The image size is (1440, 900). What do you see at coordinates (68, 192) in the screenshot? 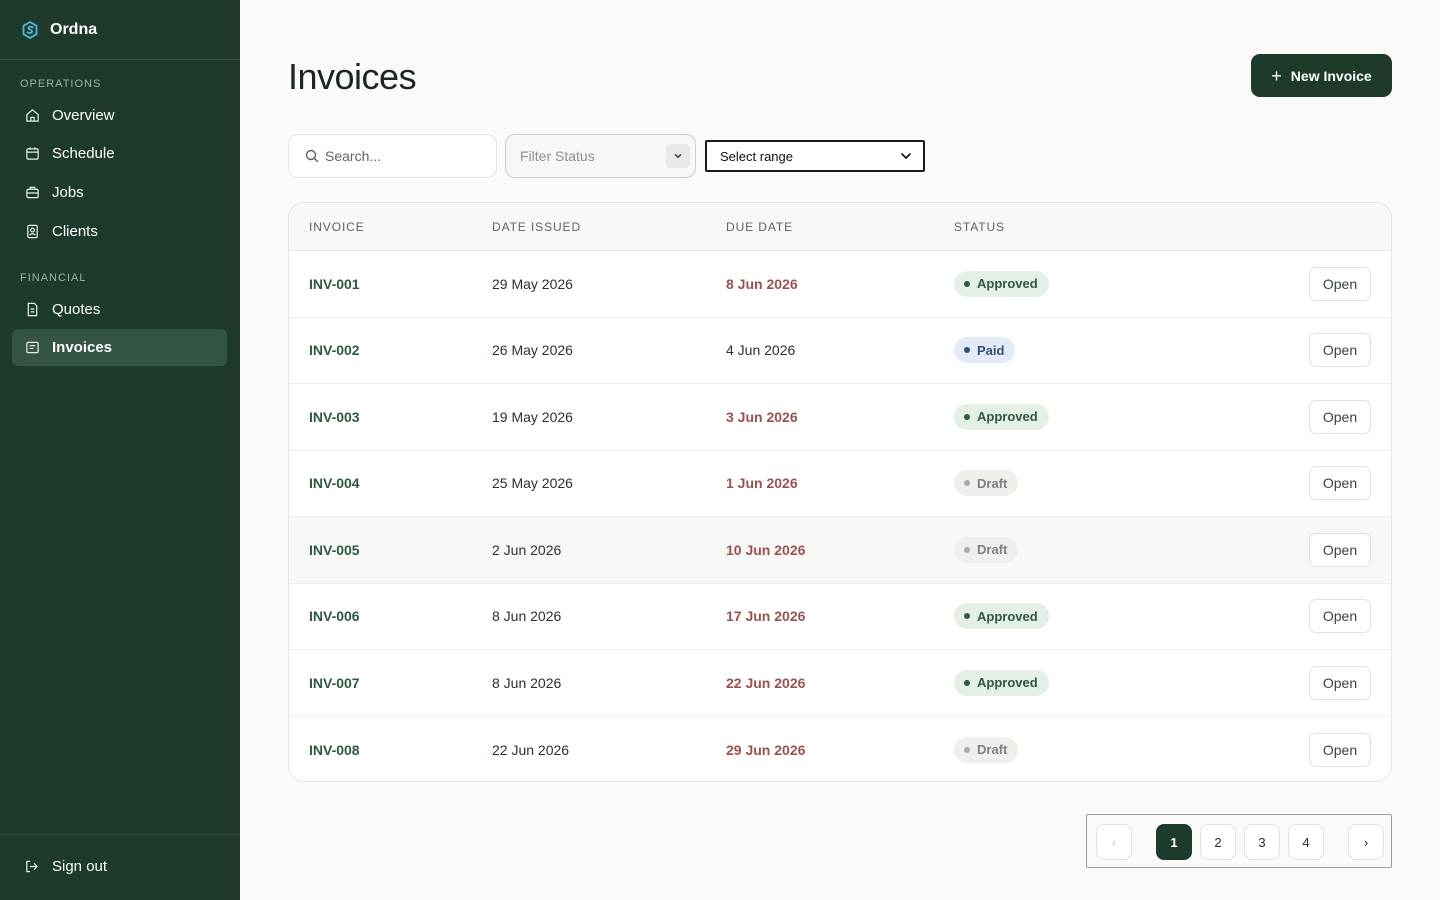
I see `sidebar-item-label: Jobs` at bounding box center [68, 192].